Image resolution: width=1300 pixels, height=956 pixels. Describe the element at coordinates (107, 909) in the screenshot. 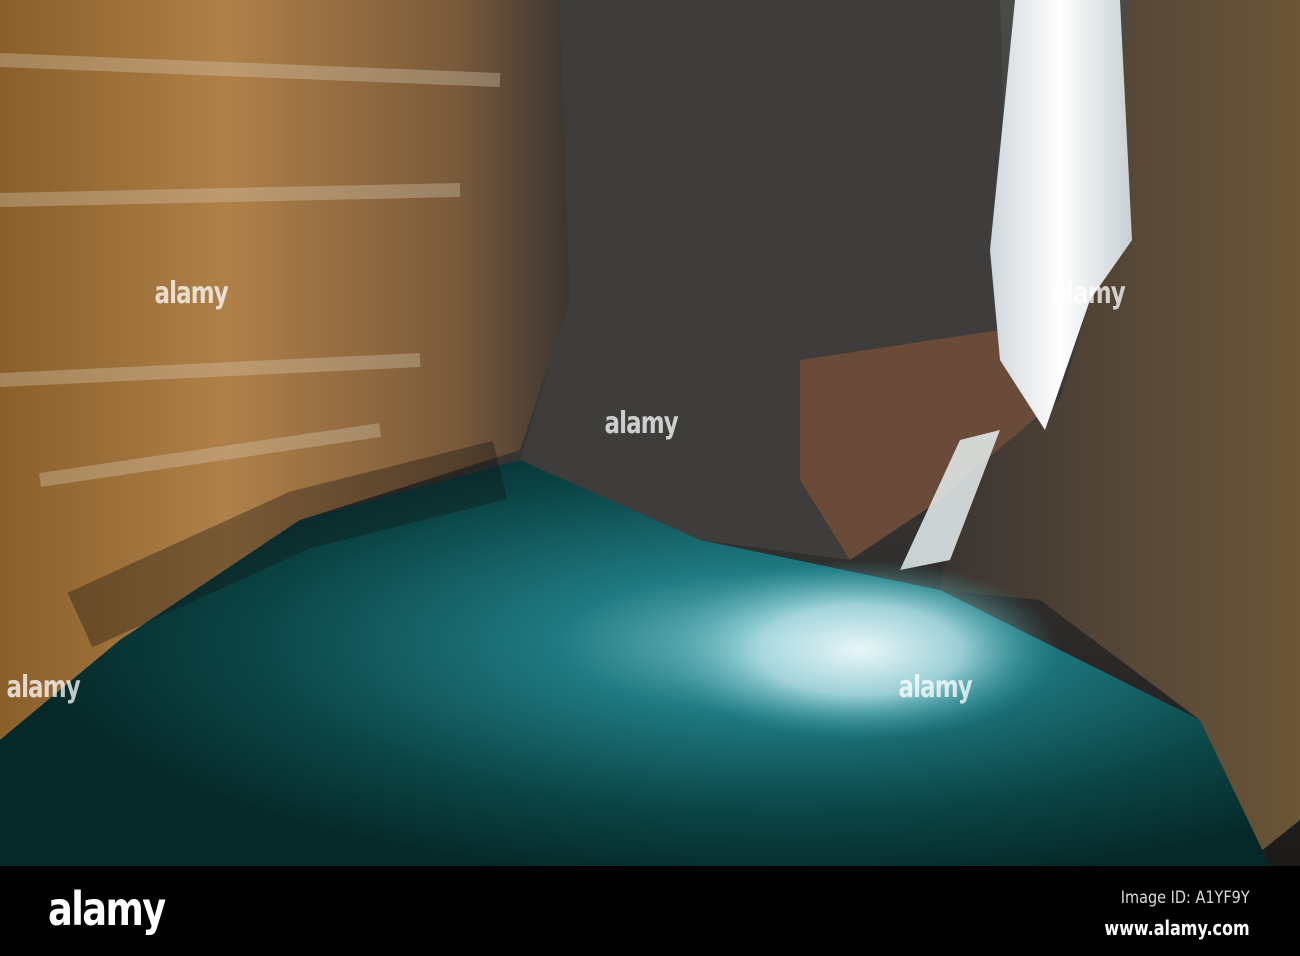

I see `alamy-logo: alamy` at that location.